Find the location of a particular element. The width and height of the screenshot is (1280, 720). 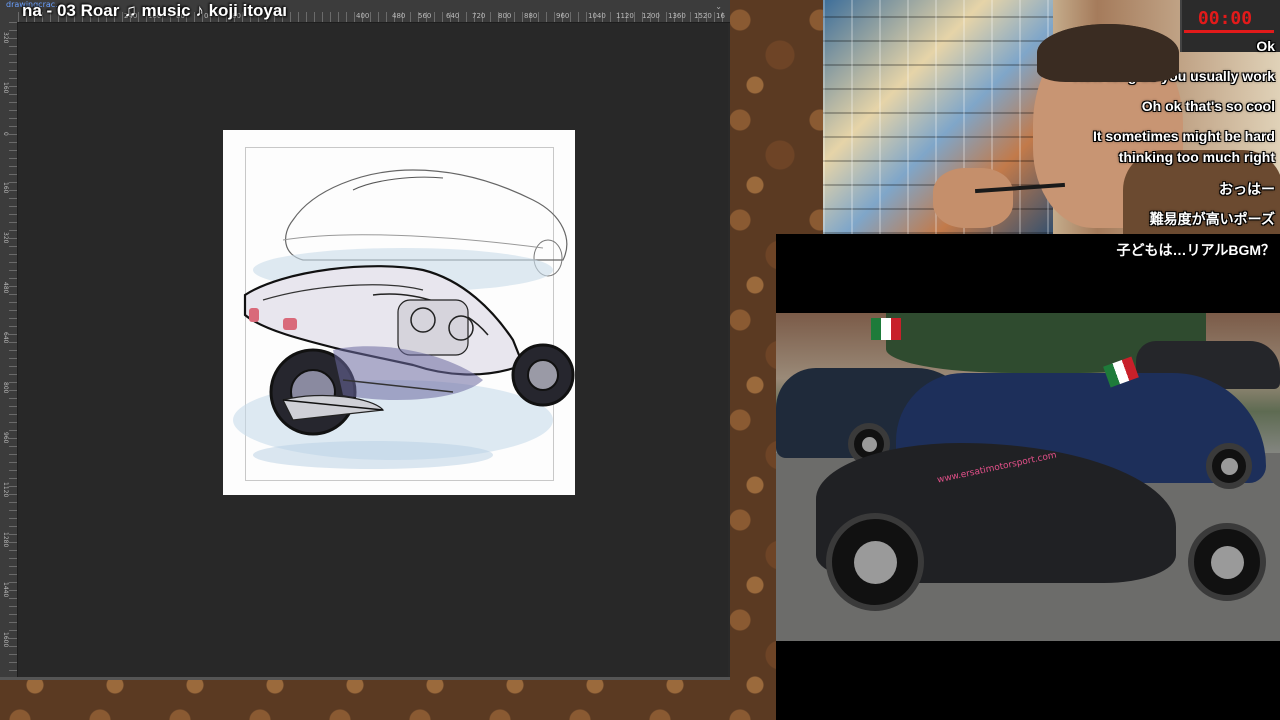

chevron-down-icon: ⌄ is located at coordinates (718, 6).